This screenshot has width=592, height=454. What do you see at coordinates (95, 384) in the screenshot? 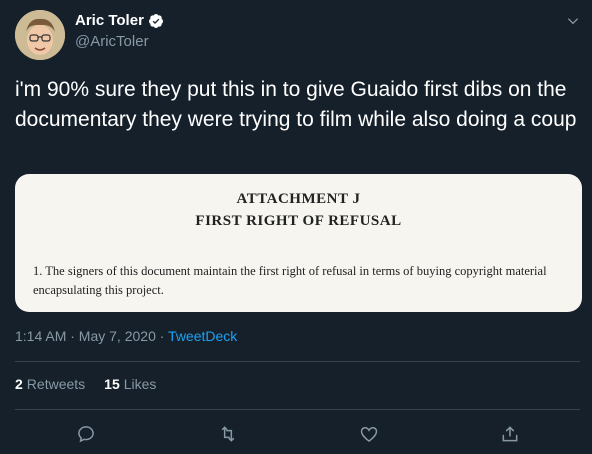
I see `tweet-stats: 2 Retweets 15 Likes` at bounding box center [95, 384].